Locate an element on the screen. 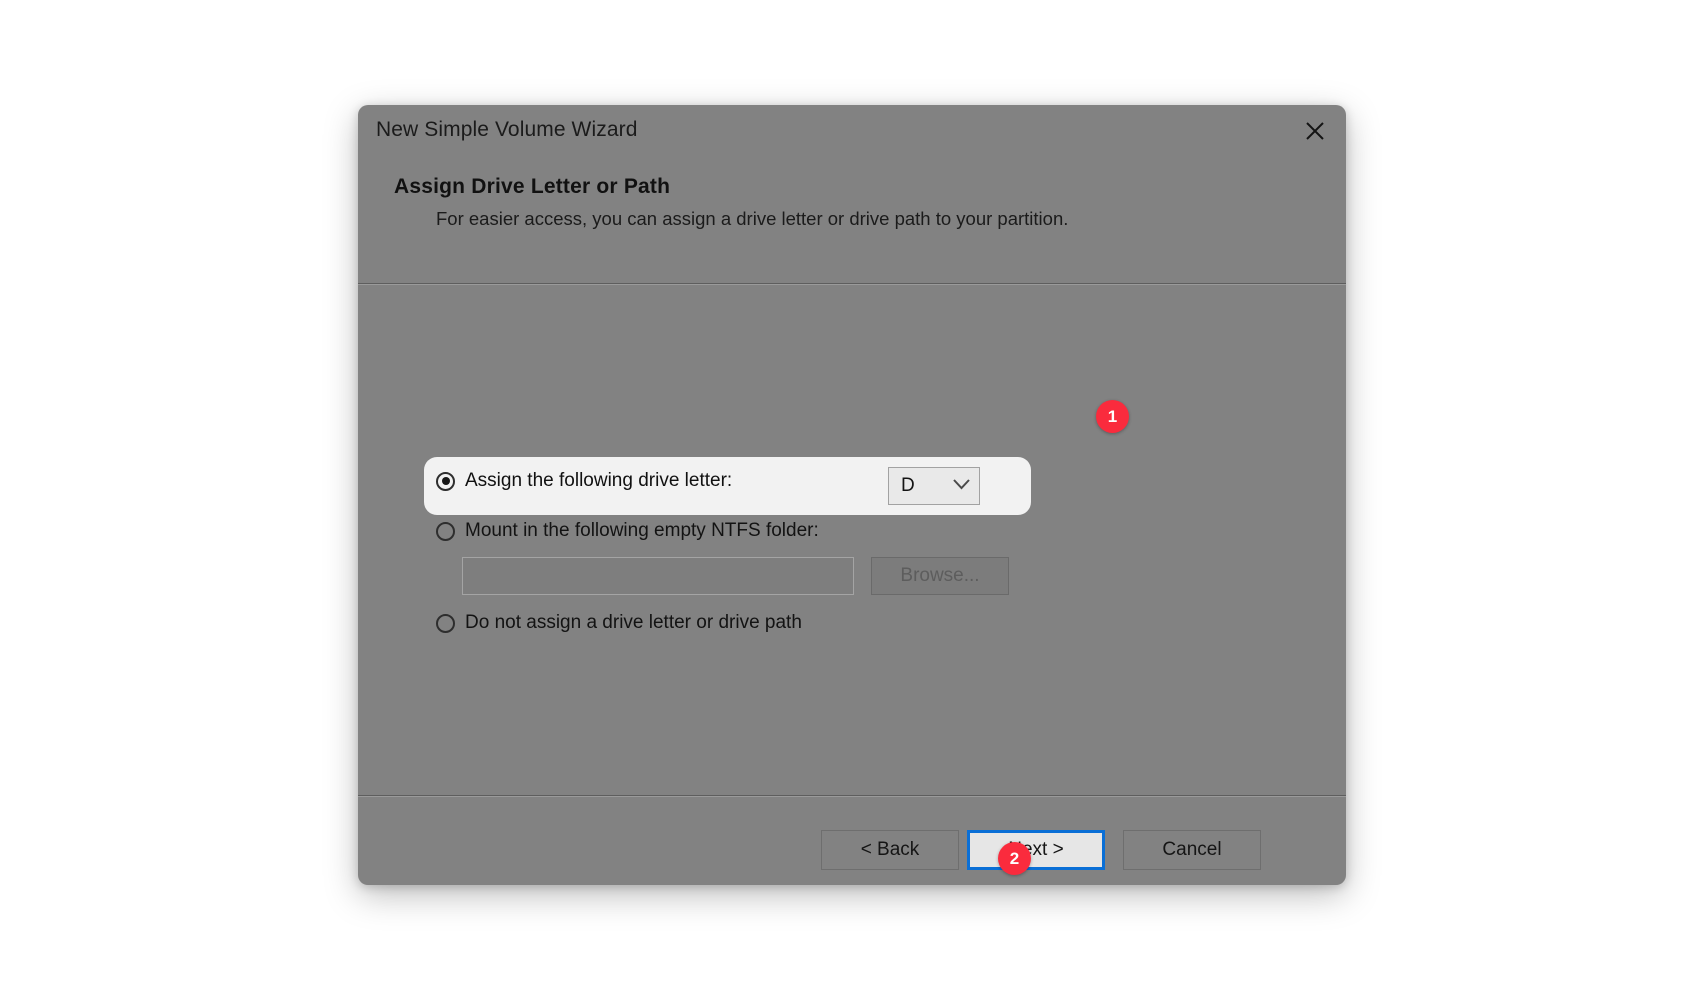 The height and width of the screenshot is (993, 1698). close-button is located at coordinates (1315, 131).